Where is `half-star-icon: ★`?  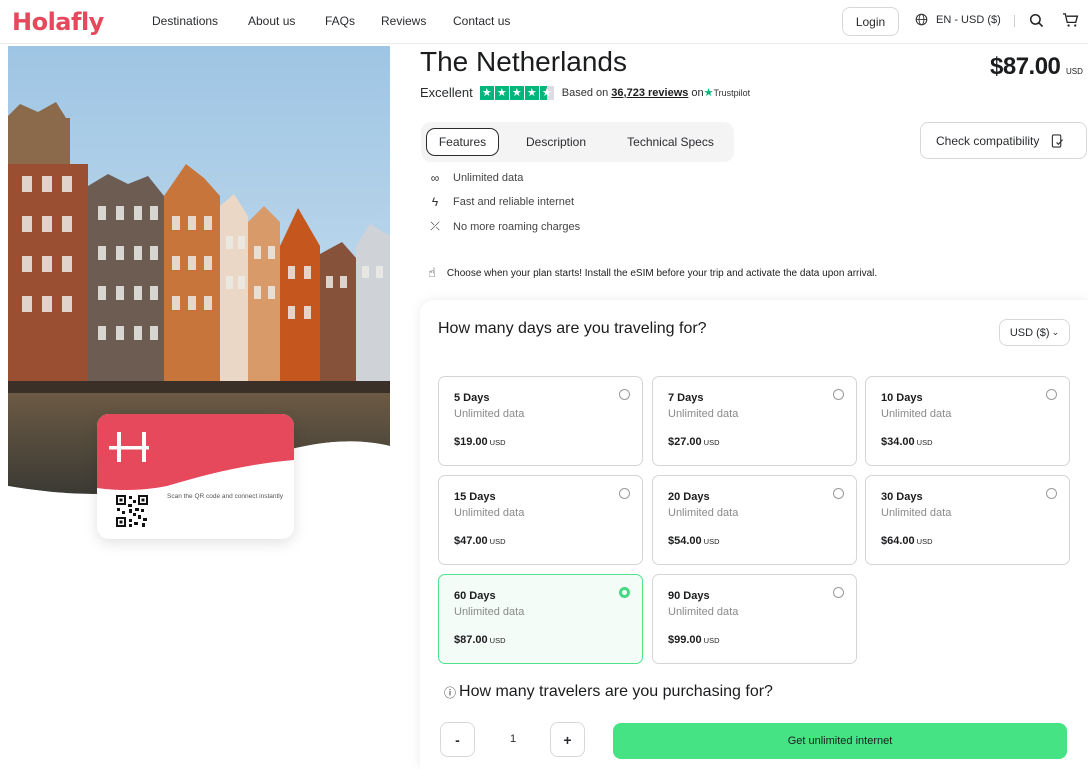
half-star-icon: ★ is located at coordinates (546, 92).